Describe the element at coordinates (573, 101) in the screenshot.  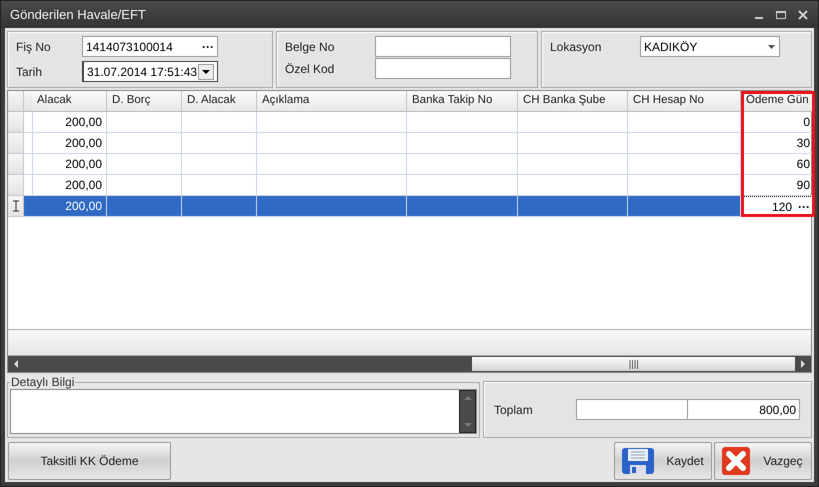
I see `column-header: CH Banka Şube` at that location.